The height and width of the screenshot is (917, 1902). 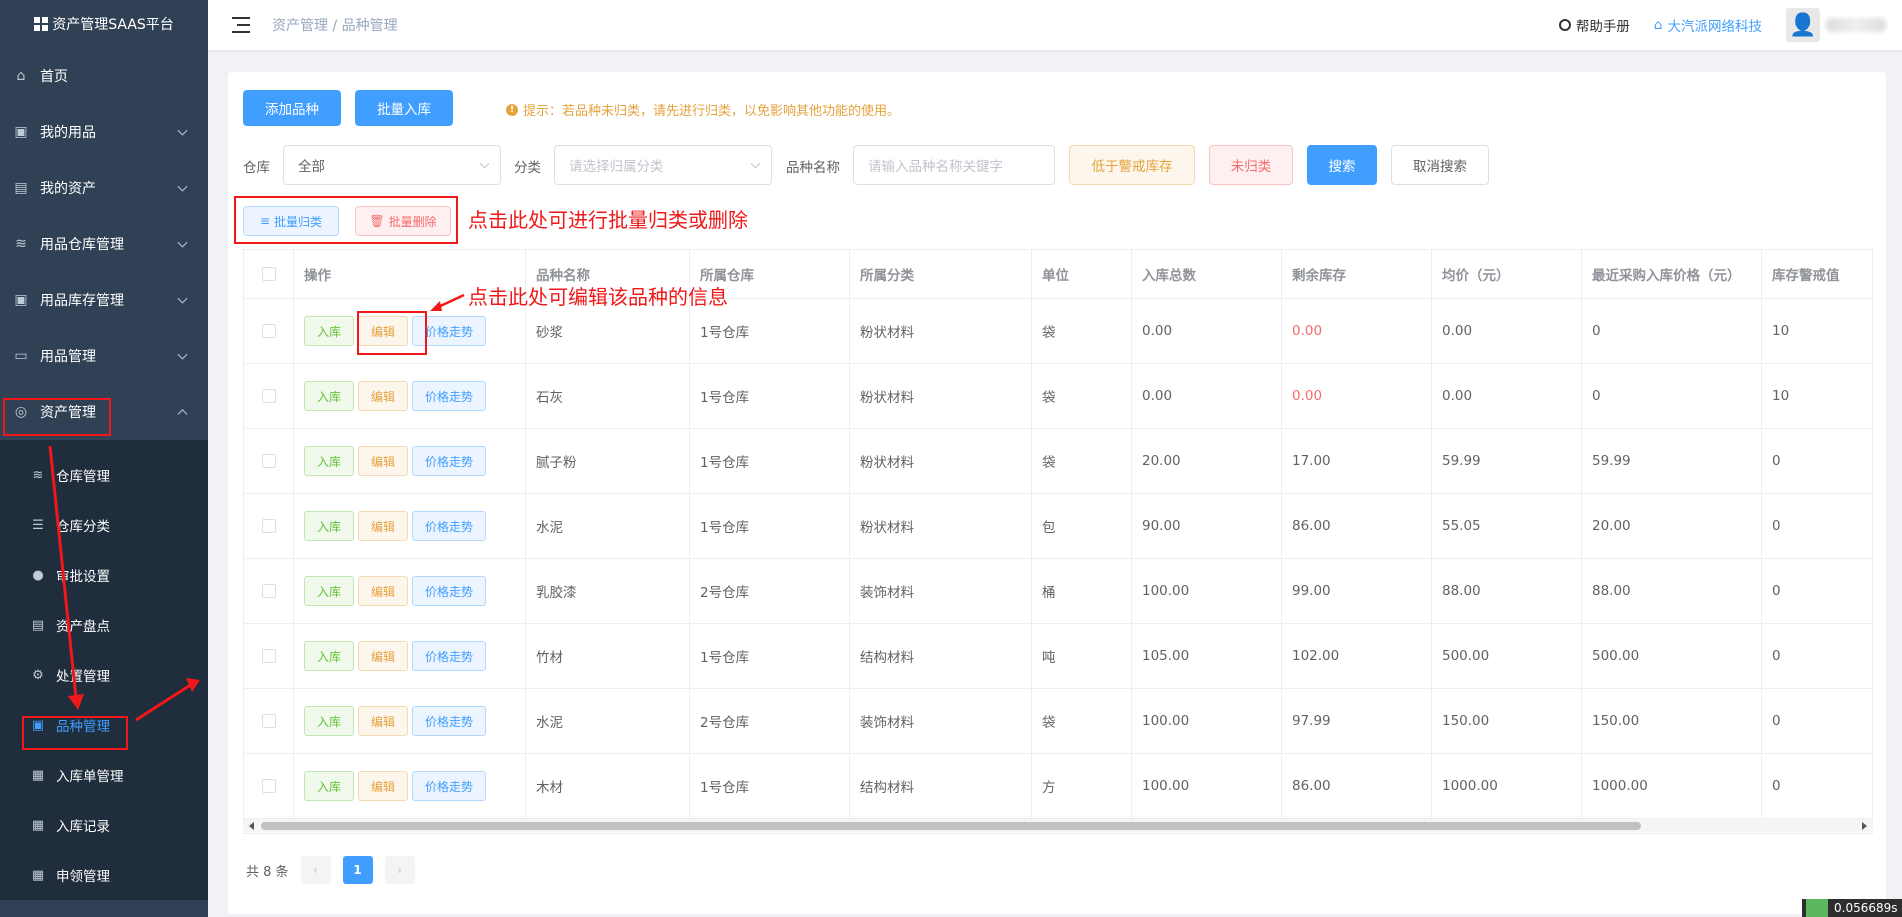 I want to click on select-all-checkbox, so click(x=268, y=274).